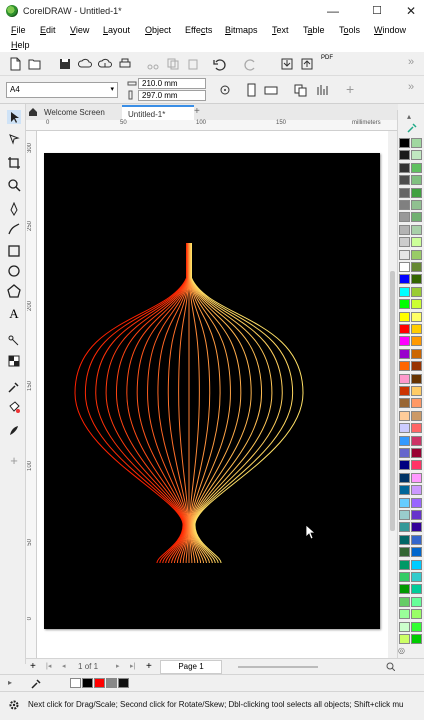 This screenshot has width=424, height=720. What do you see at coordinates (401, 650) in the screenshot?
I see `palette-options-icon: ◎` at bounding box center [401, 650].